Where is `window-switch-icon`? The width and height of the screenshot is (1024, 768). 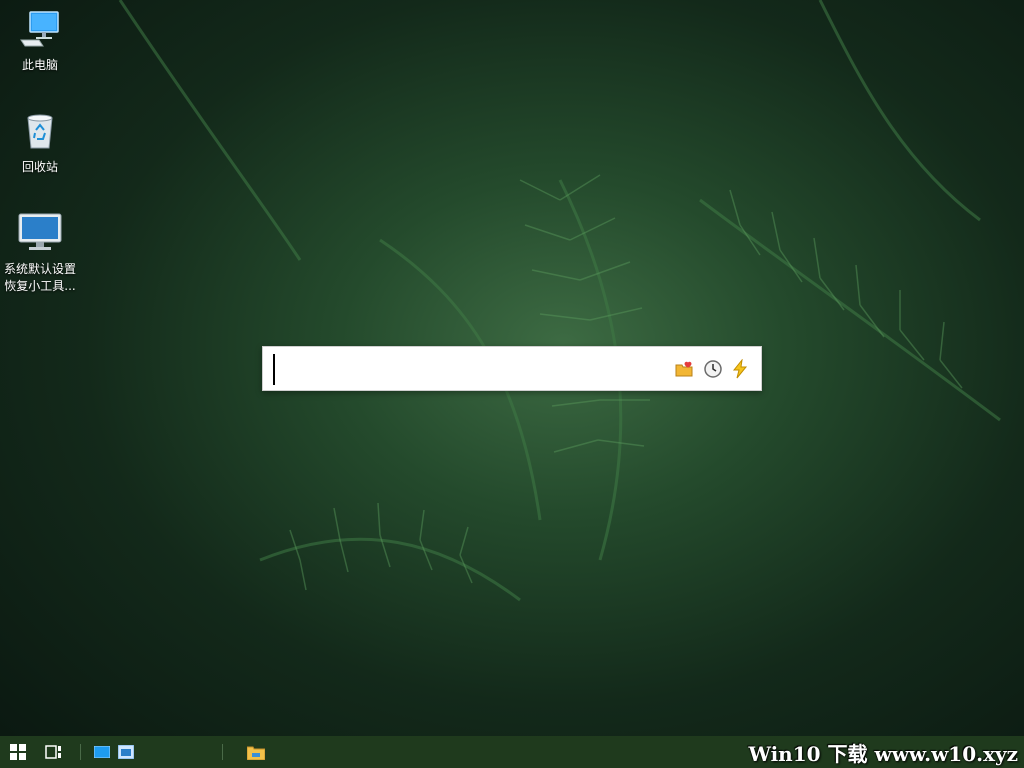
window-switch-icon is located at coordinates (126, 752).